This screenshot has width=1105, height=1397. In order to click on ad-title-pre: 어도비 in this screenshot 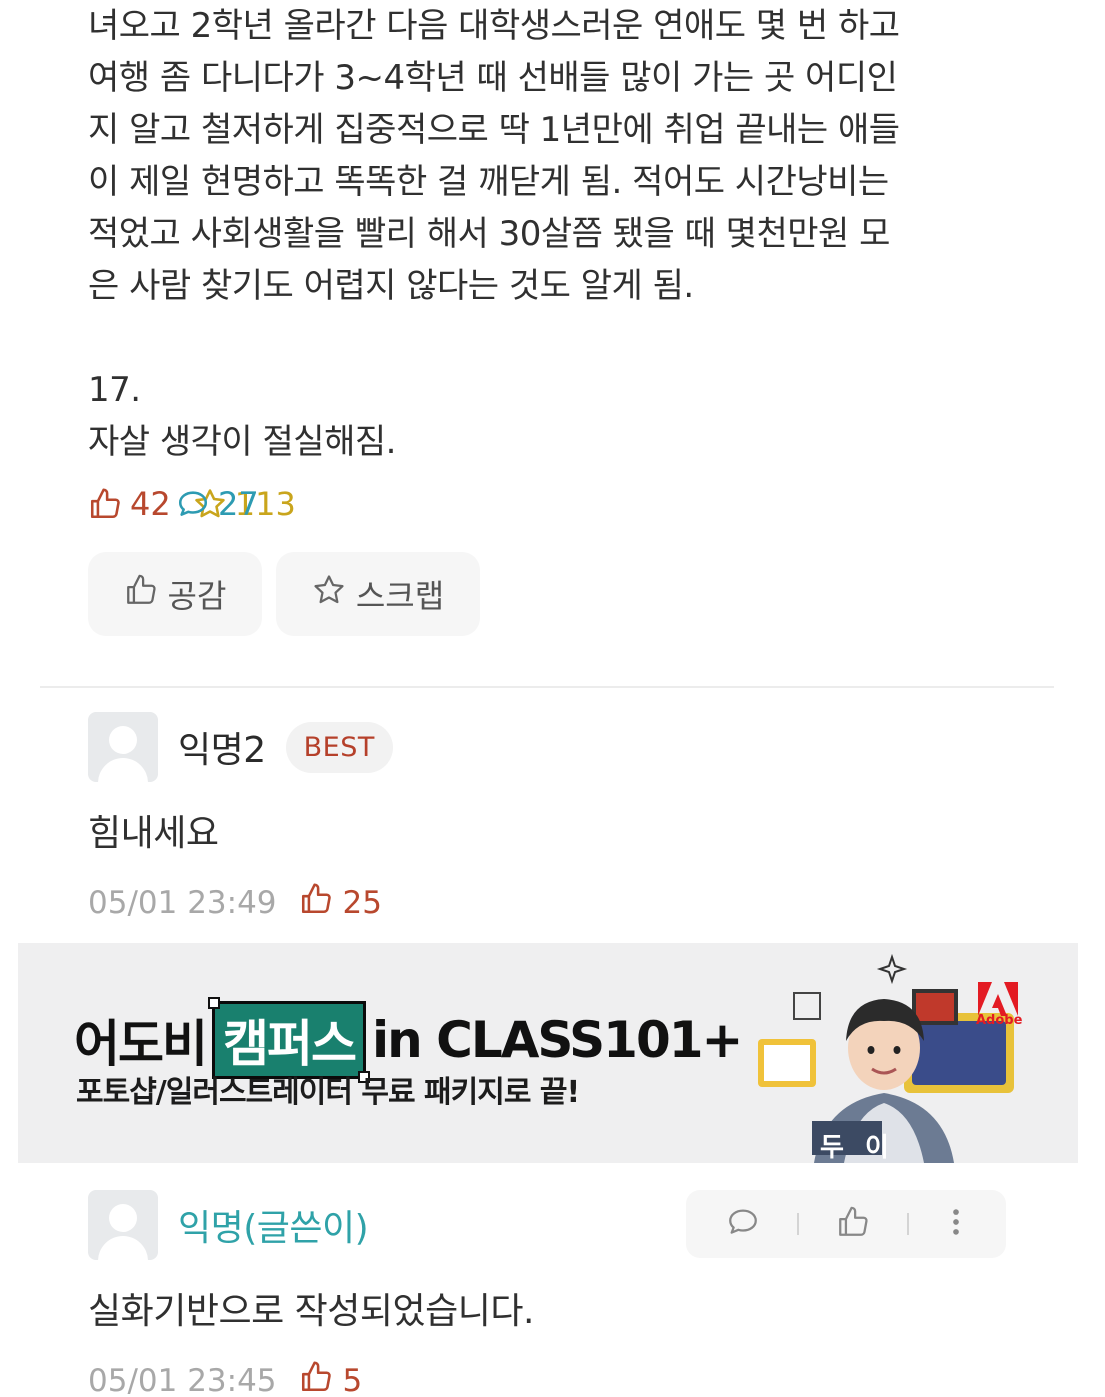, I will do `click(141, 1044)`.